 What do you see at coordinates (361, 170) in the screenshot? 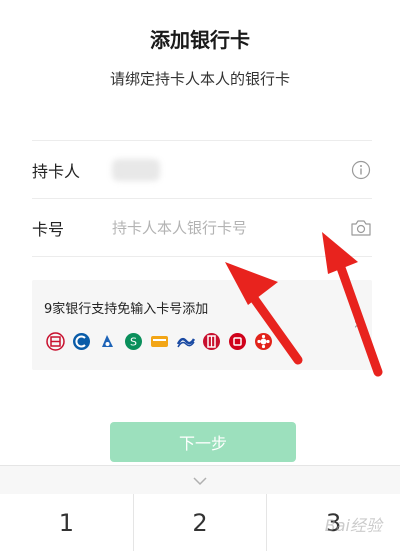
I see `info-icon` at bounding box center [361, 170].